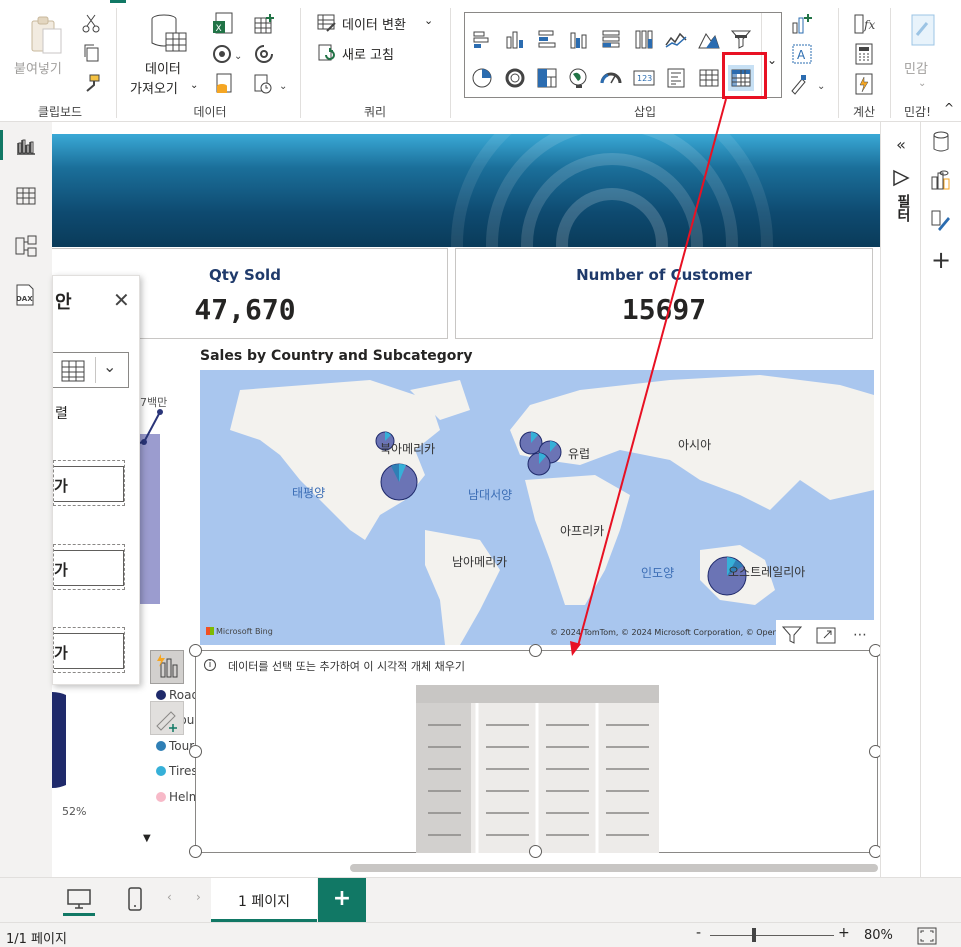  Describe the element at coordinates (864, 84) in the screenshot. I see `quick-measure-icon` at that location.